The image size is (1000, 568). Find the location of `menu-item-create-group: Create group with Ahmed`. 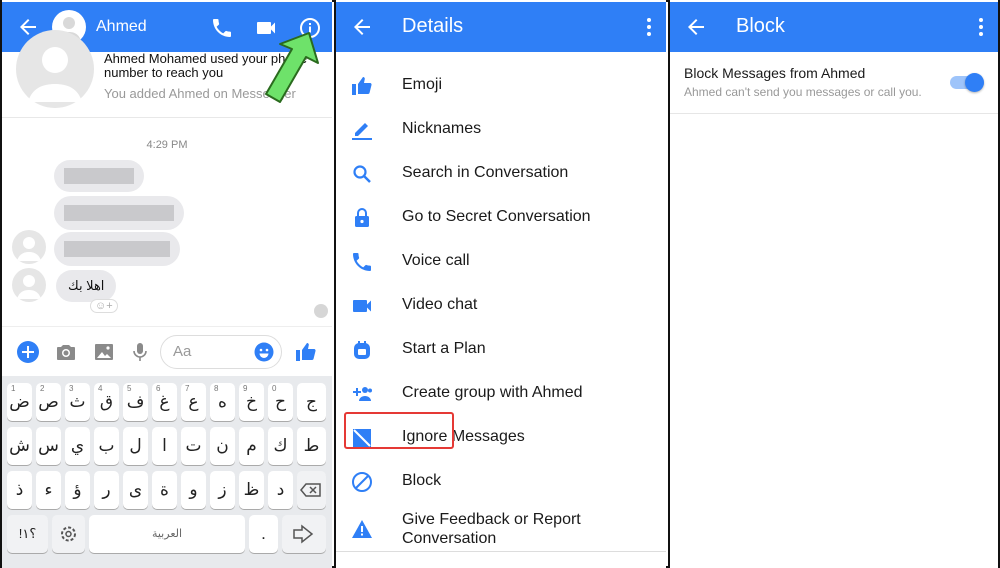

menu-item-create-group: Create group with Ahmed is located at coordinates (501, 394).